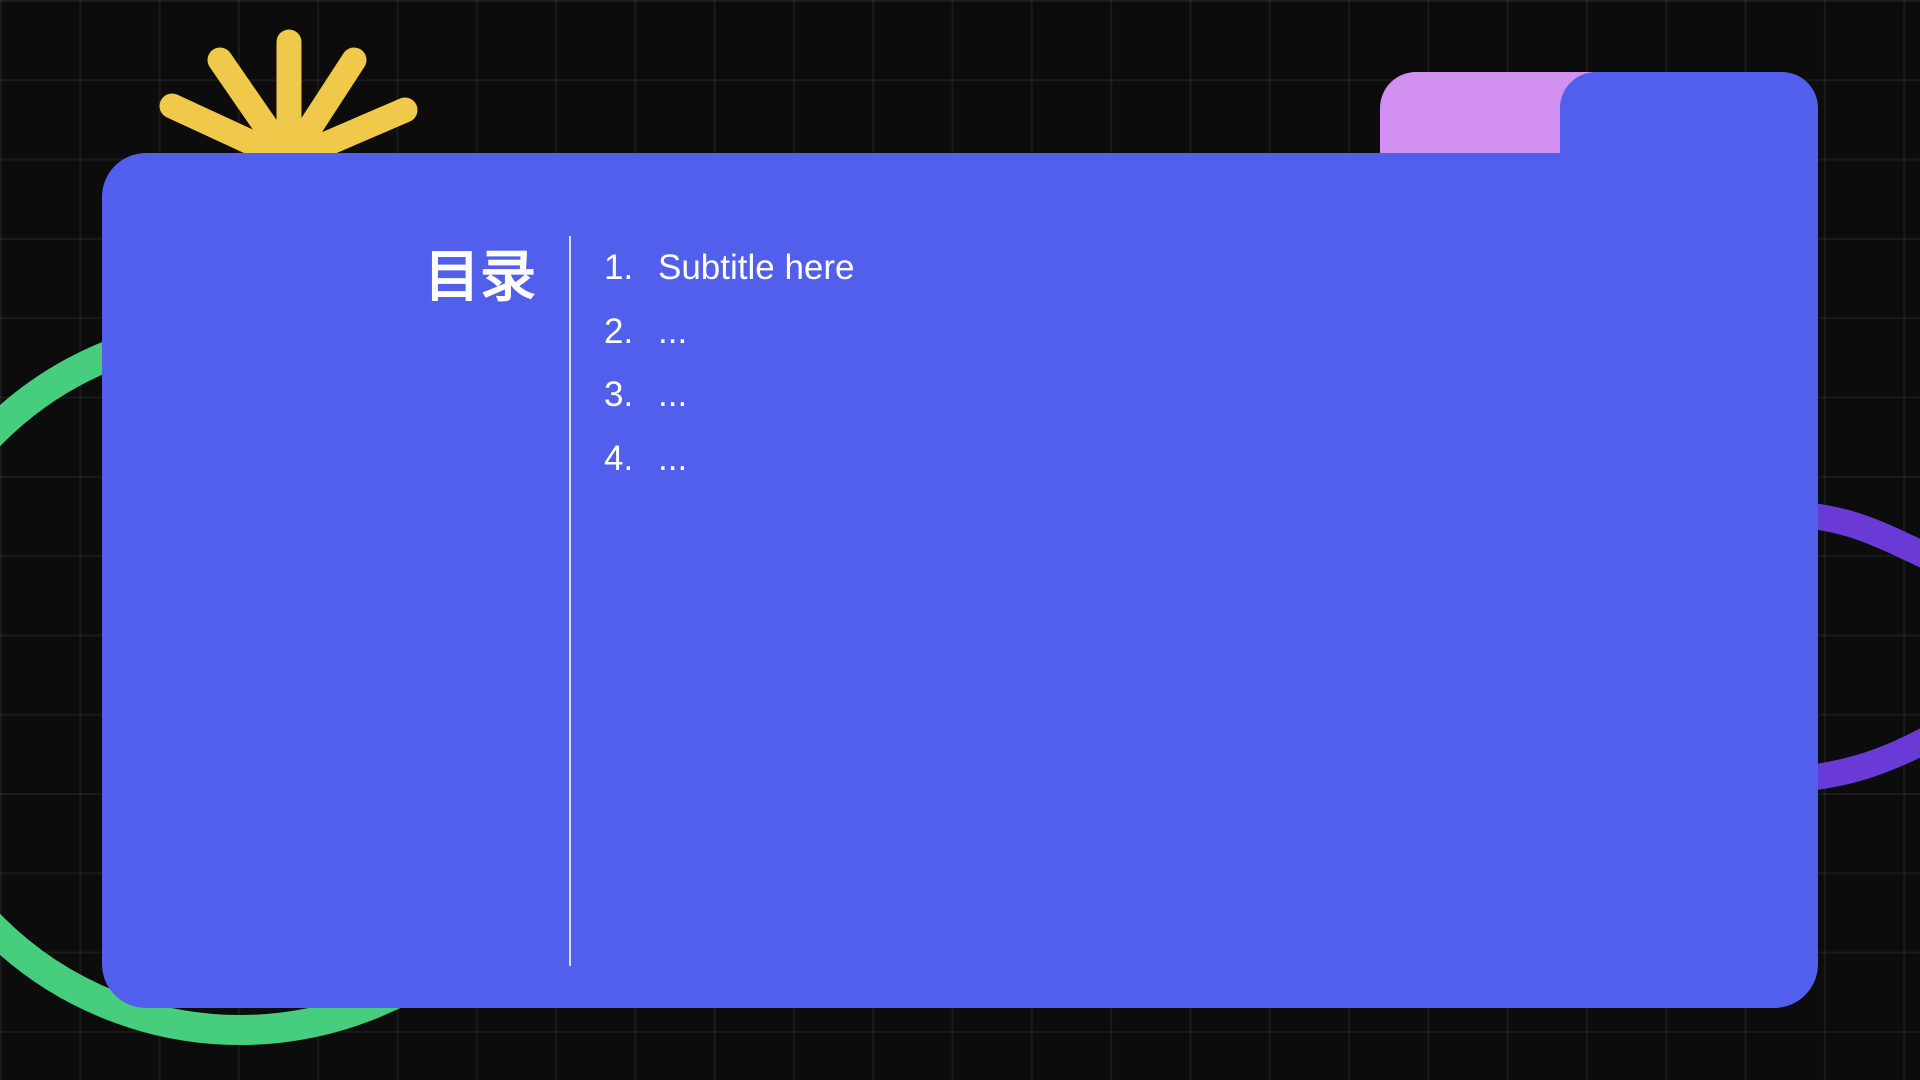 The height and width of the screenshot is (1080, 1920). I want to click on page-title: 目录, so click(480, 277).